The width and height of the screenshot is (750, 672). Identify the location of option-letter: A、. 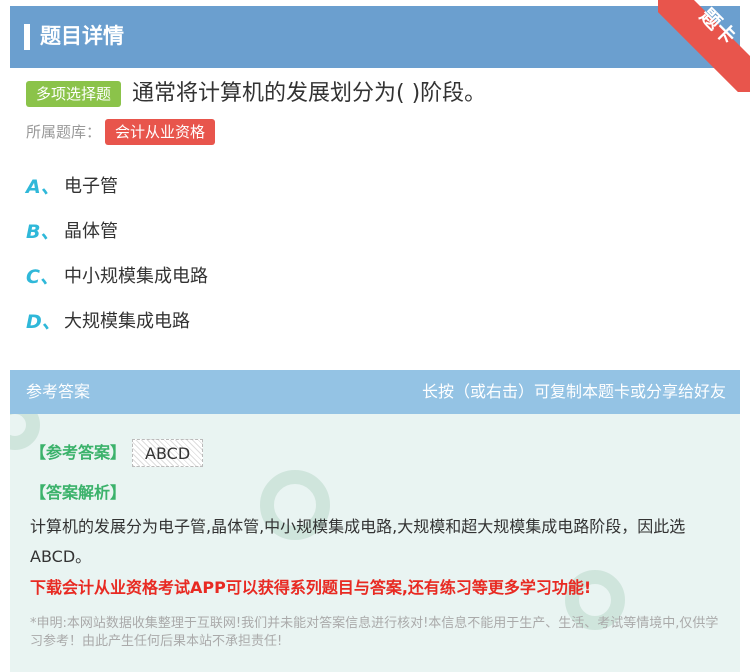
(43, 187).